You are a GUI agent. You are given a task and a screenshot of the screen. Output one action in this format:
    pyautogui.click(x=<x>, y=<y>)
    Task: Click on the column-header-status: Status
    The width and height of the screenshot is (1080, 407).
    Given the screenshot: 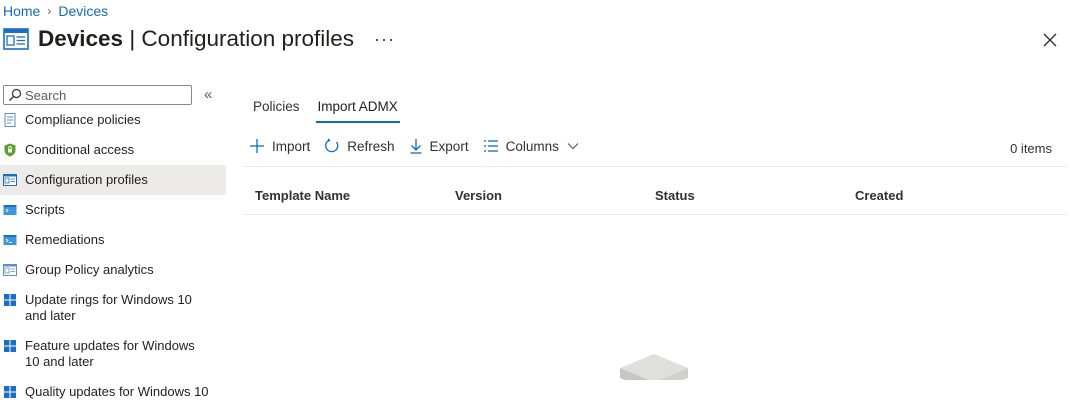 What is the action you would take?
    pyautogui.click(x=675, y=195)
    